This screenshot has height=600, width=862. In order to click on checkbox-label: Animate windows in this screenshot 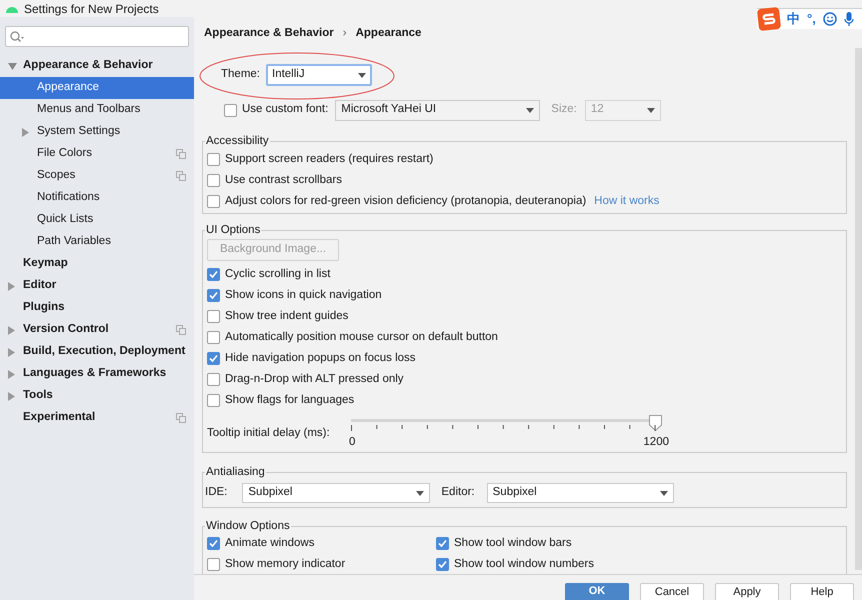, I will do `click(269, 543)`.